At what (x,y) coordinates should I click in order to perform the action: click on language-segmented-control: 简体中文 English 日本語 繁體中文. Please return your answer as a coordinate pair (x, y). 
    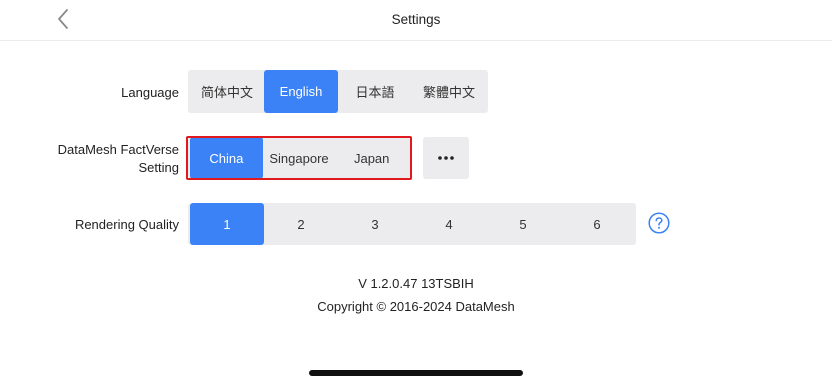
    Looking at the image, I should click on (338, 91).